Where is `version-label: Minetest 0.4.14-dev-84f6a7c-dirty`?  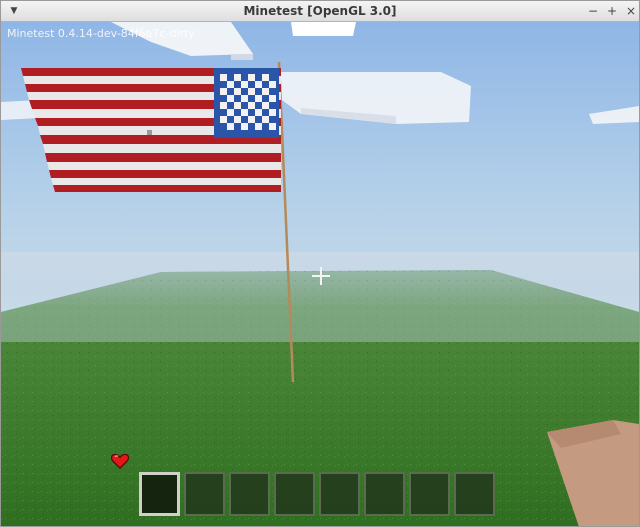
version-label: Minetest 0.4.14-dev-84f6a7c-dirty is located at coordinates (101, 33).